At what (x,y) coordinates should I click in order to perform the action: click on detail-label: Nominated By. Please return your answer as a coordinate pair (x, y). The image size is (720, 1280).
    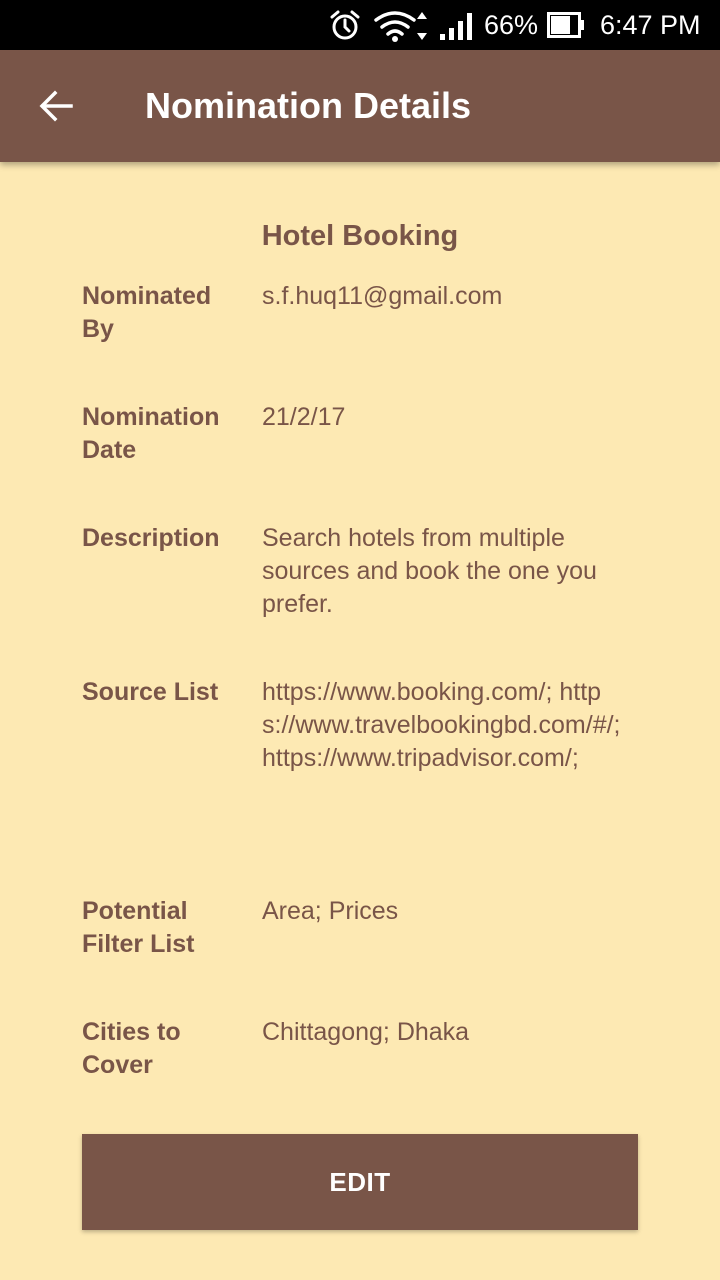
    Looking at the image, I should click on (147, 312).